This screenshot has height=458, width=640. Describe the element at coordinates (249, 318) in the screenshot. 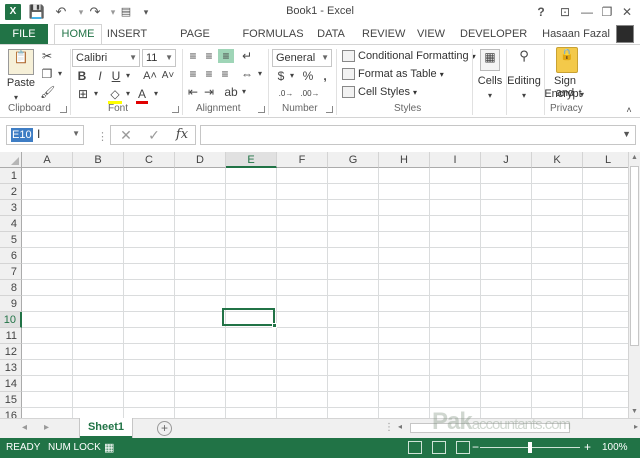

I see `active-cell` at that location.